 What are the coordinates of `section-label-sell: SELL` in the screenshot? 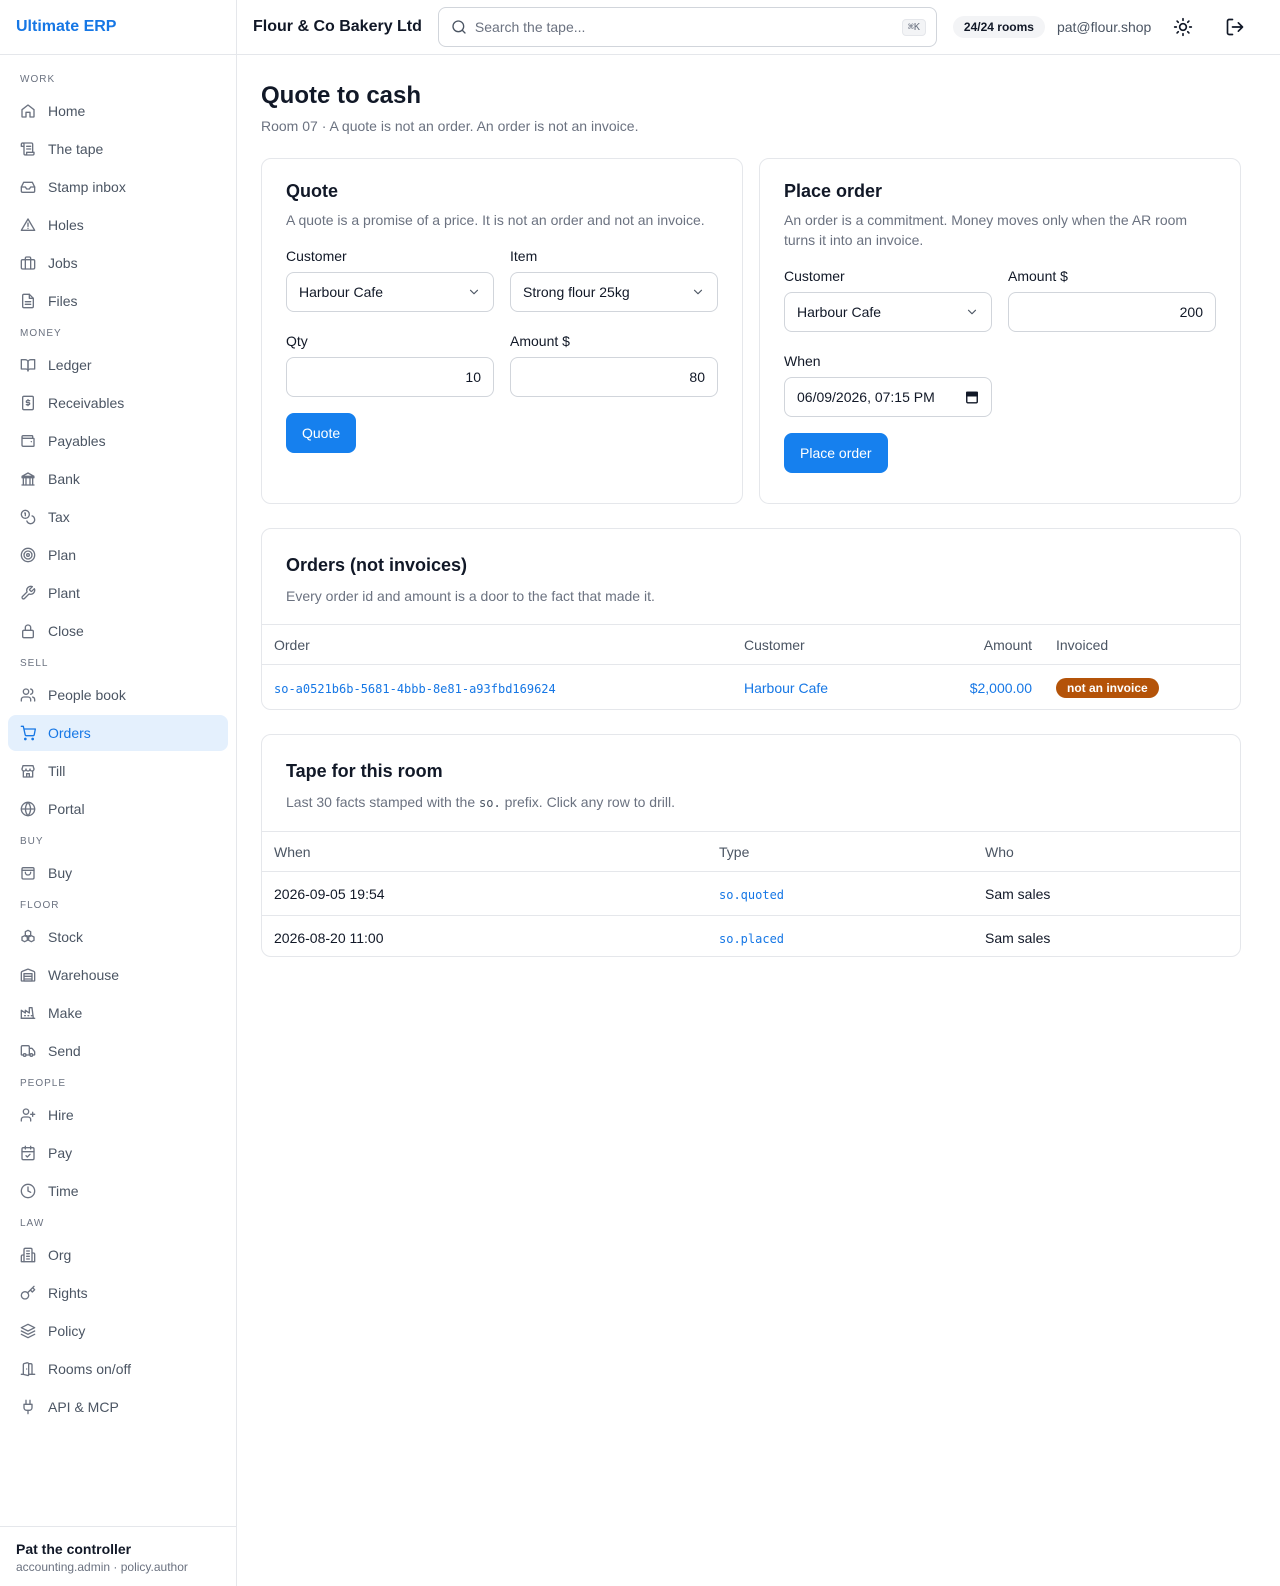 It's located at (34, 663).